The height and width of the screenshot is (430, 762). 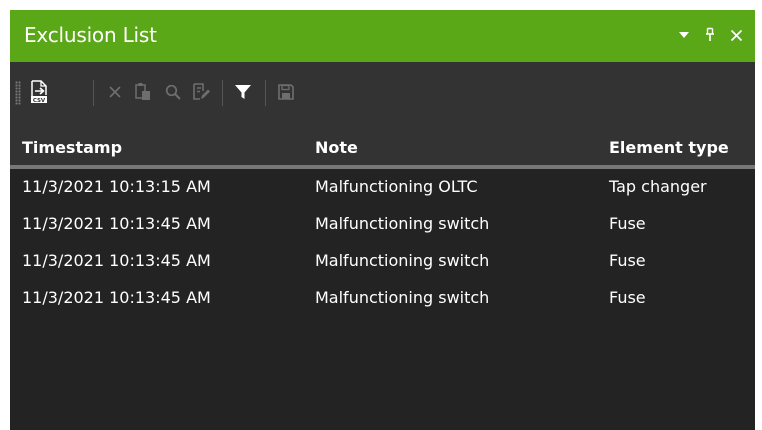 I want to click on delete-icon, so click(x=115, y=92).